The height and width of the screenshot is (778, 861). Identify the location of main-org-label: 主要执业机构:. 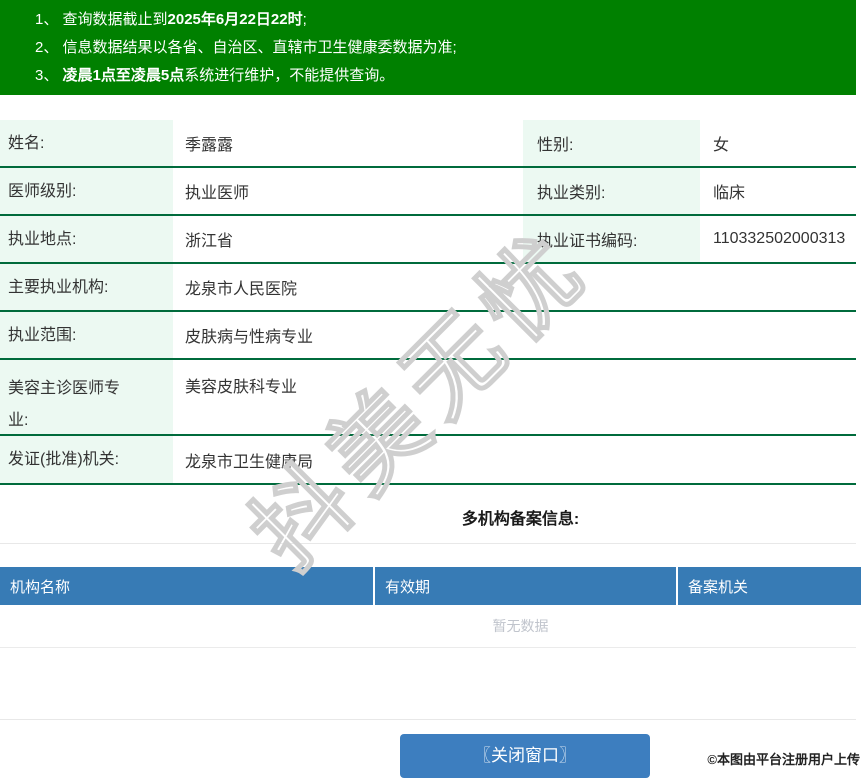
(86, 287).